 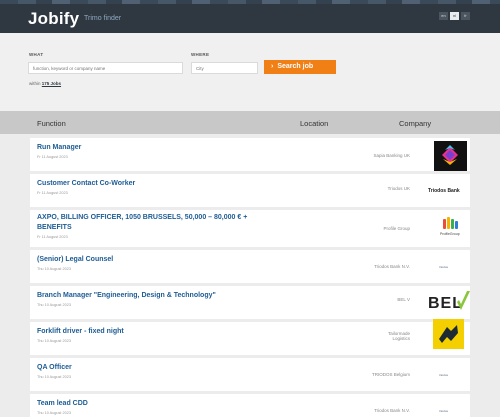 What do you see at coordinates (250, 16) in the screenshot?
I see `top-header: Jobify Trimo finder en nl fr` at bounding box center [250, 16].